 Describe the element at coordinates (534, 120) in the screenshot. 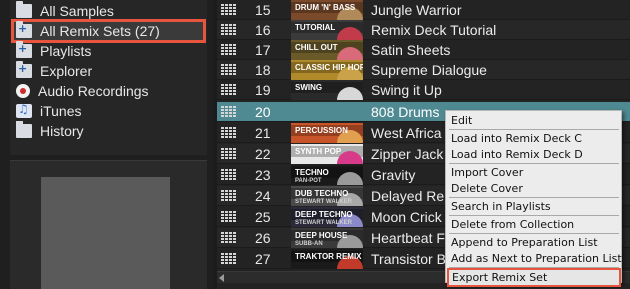

I see `menu-item-edit: Edit` at that location.